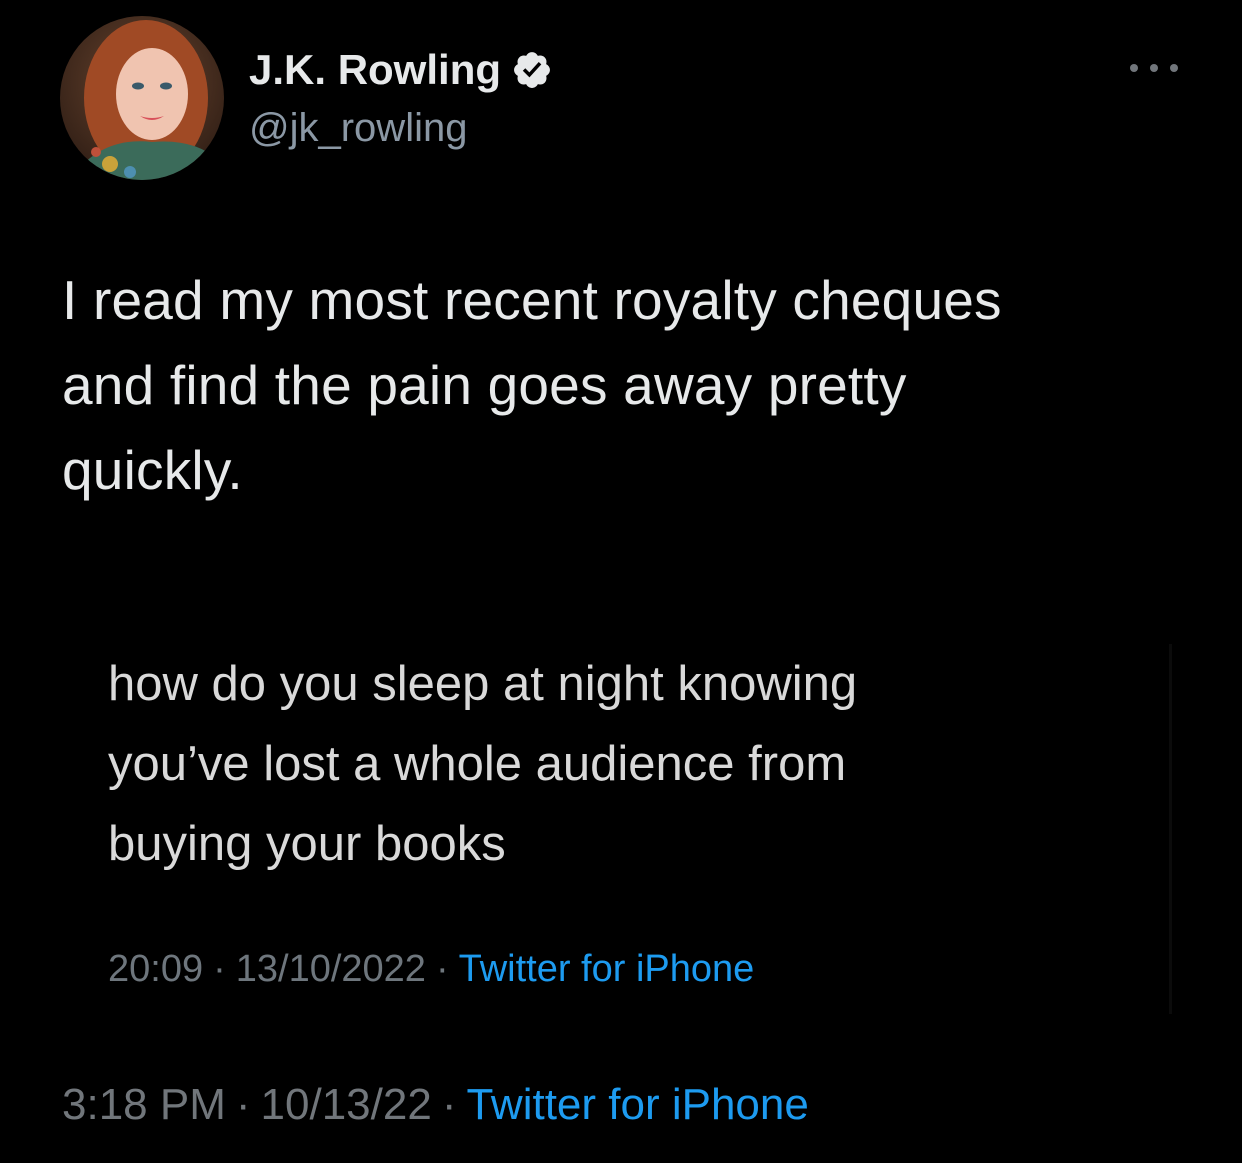  What do you see at coordinates (532, 70) in the screenshot?
I see `verified-badge-icon` at bounding box center [532, 70].